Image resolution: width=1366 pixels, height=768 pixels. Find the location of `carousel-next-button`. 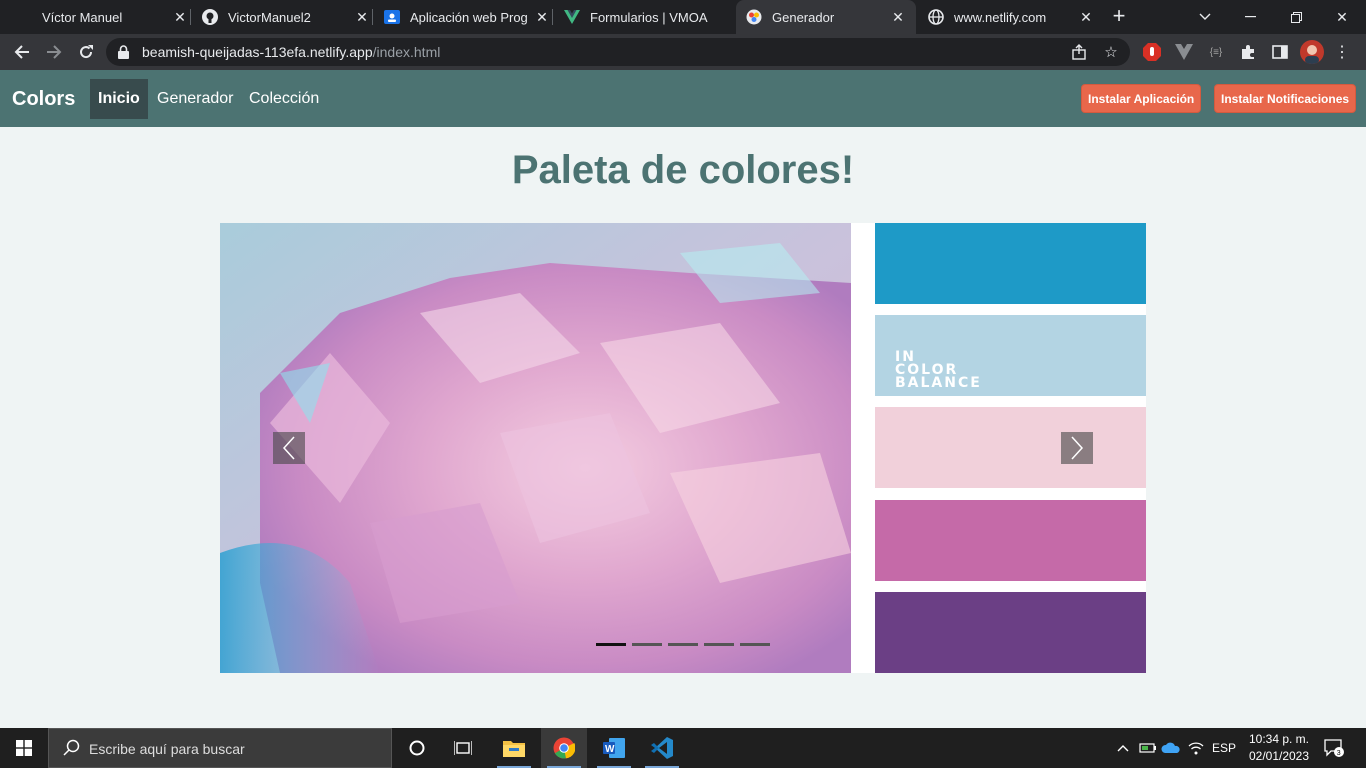

carousel-next-button is located at coordinates (1077, 448).